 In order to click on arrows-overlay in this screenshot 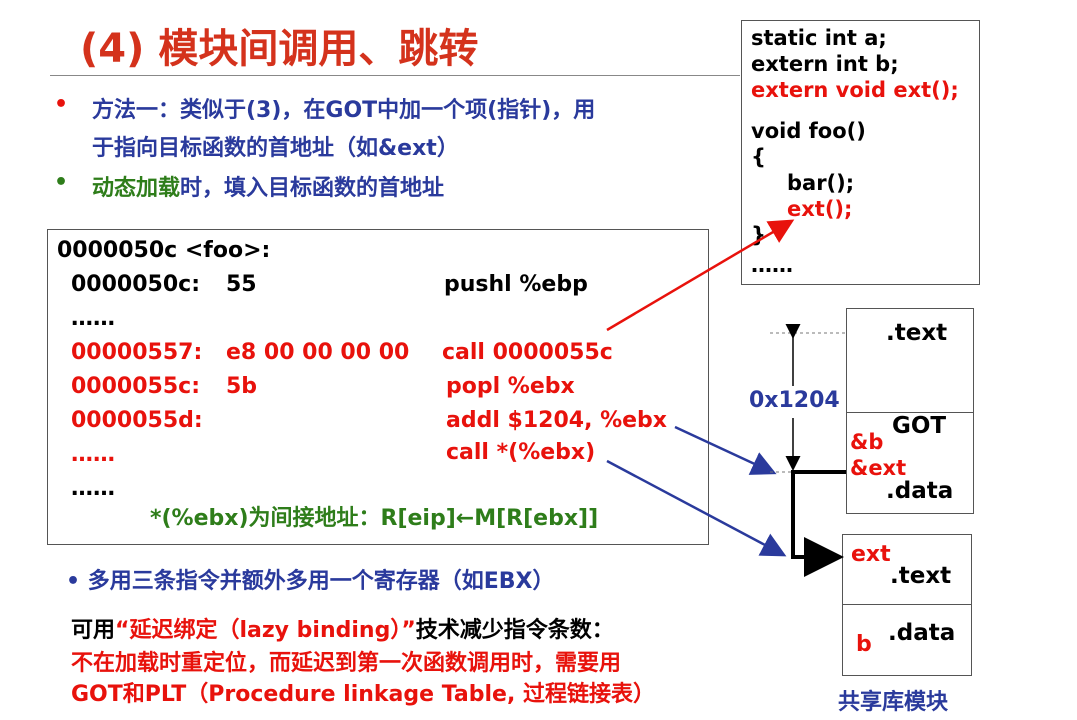, I will do `click(726, 398)`.